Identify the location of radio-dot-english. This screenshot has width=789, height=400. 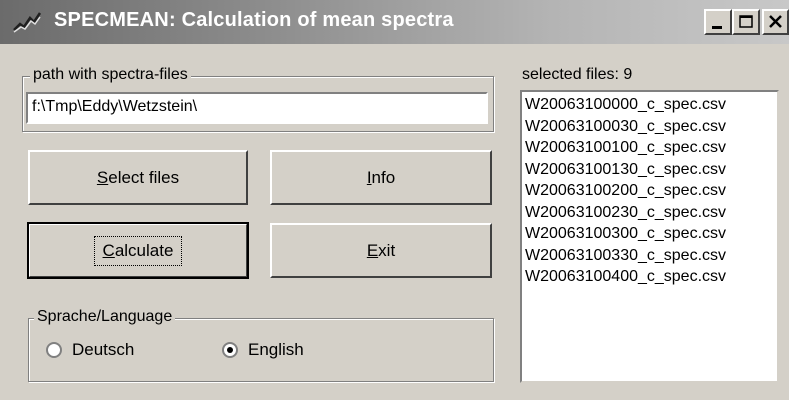
(230, 350).